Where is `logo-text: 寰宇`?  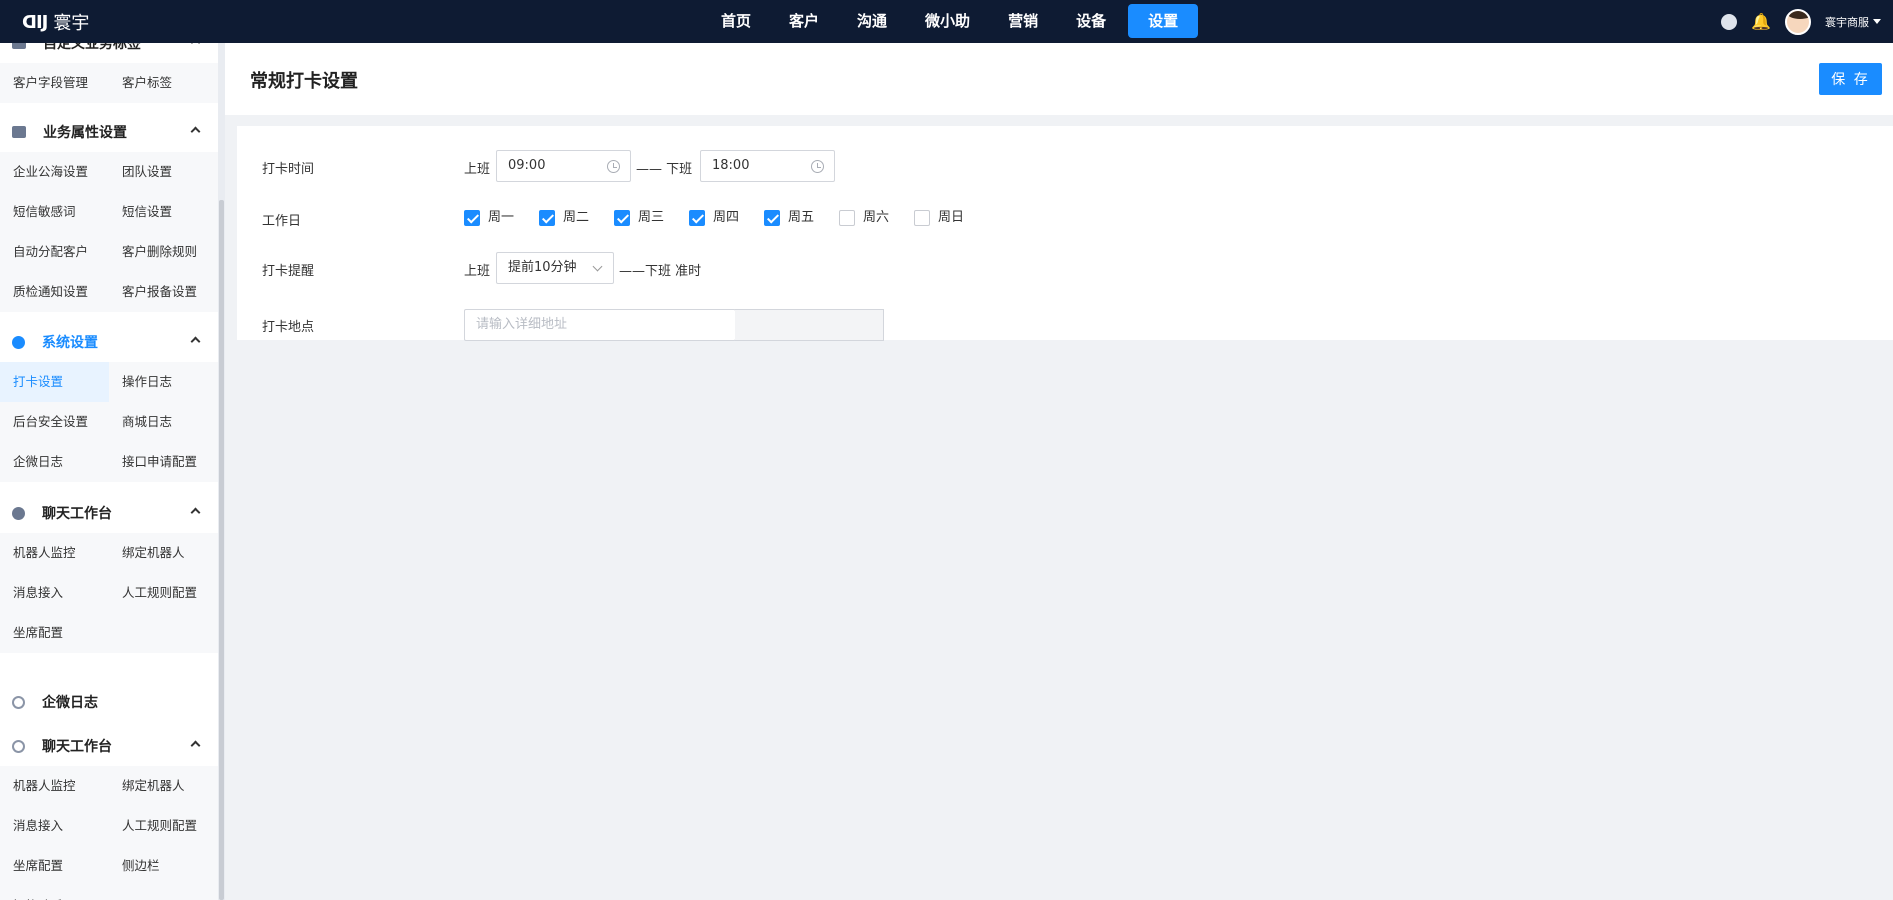 logo-text: 寰宇 is located at coordinates (71, 23).